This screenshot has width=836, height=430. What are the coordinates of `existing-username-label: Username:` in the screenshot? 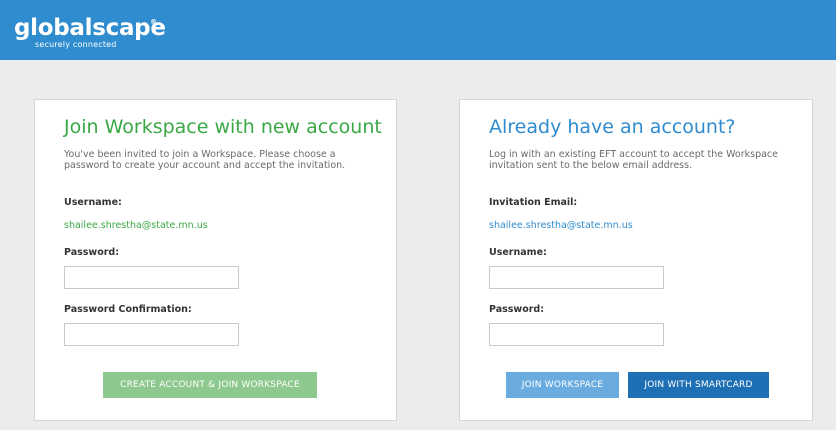 It's located at (518, 252).